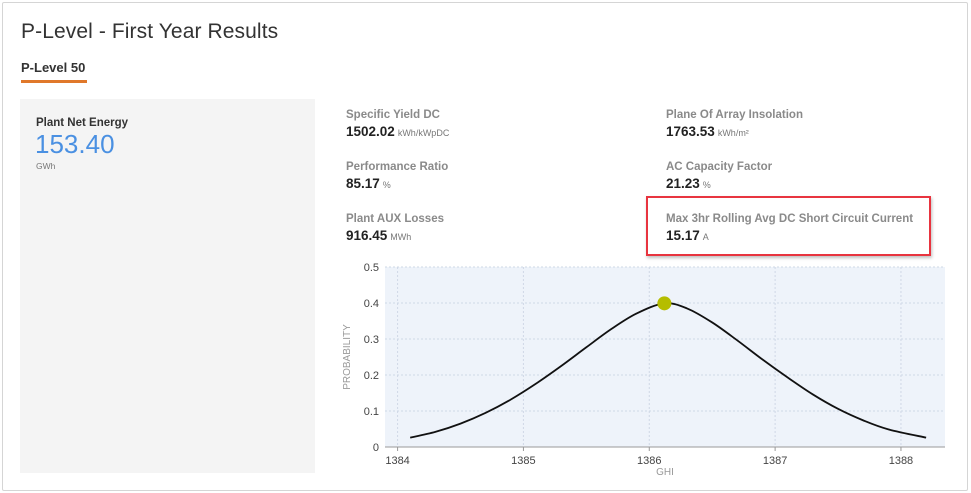 The image size is (971, 493). I want to click on y-tick-label: 0.3, so click(371, 340).